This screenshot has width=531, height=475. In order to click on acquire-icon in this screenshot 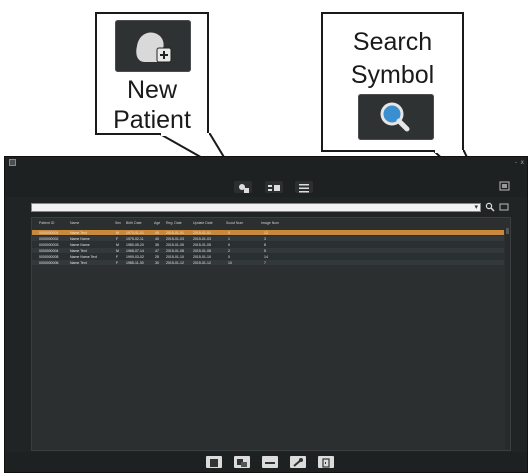, I will do `click(270, 463)`.